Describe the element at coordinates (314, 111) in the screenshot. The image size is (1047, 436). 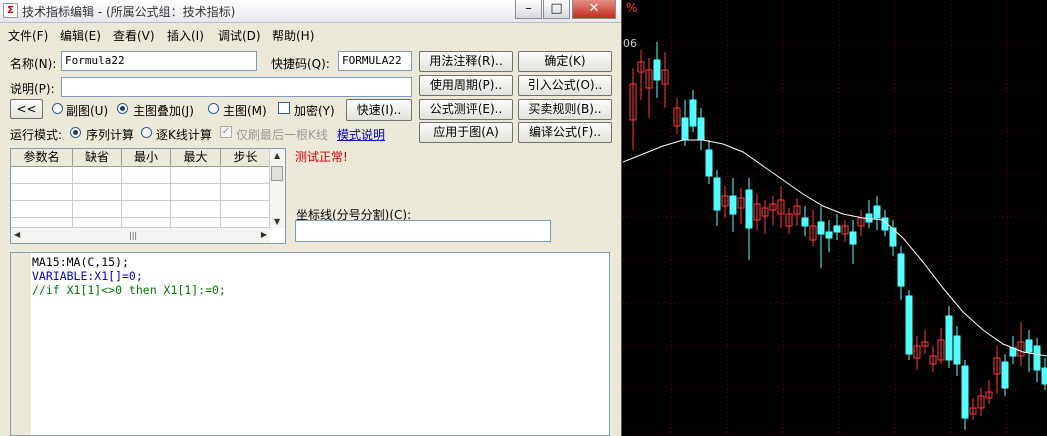
I see `encrypt-checkbox-label: 加密(Y)` at that location.